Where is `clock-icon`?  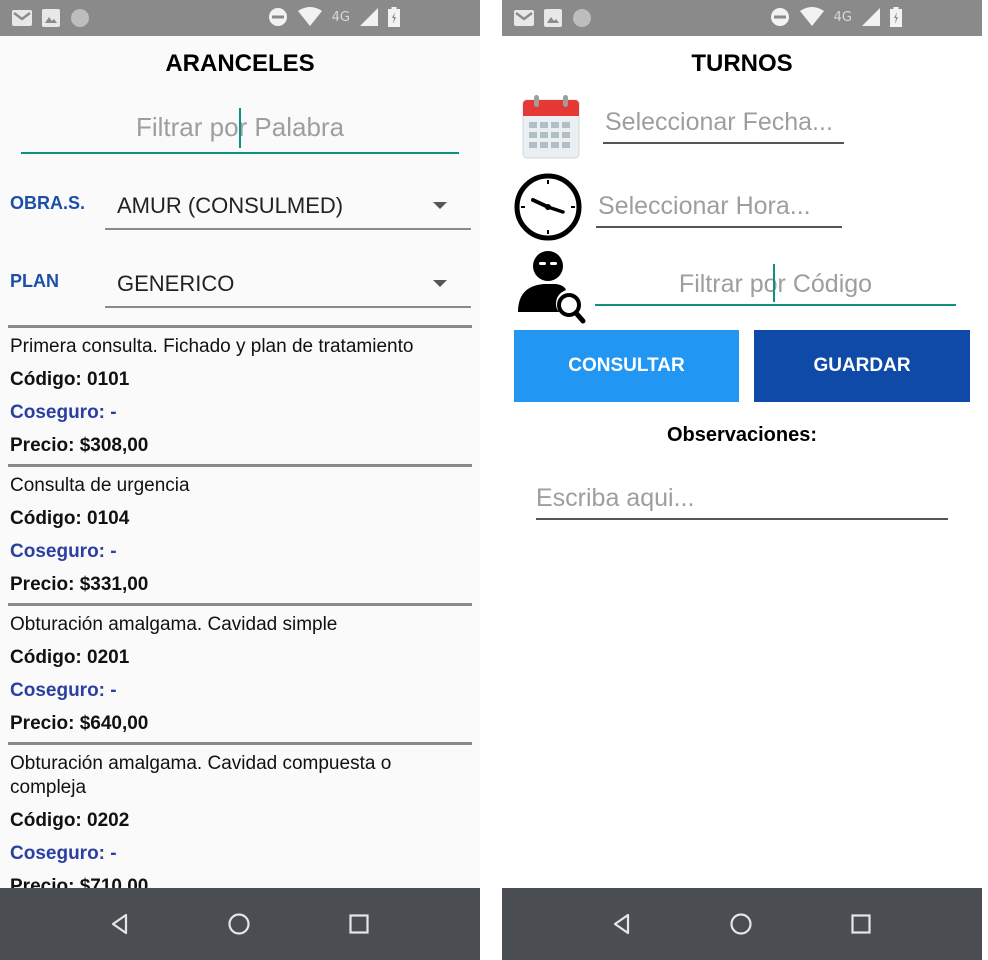 clock-icon is located at coordinates (548, 209).